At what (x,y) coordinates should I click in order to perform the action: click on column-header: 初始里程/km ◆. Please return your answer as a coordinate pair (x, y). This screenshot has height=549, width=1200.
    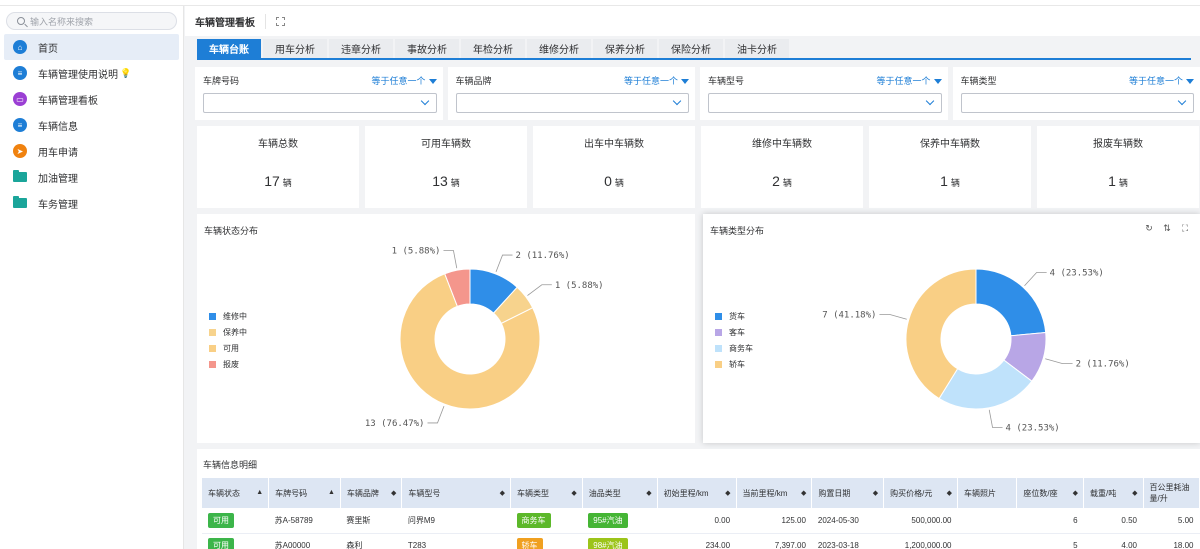
    Looking at the image, I should click on (697, 493).